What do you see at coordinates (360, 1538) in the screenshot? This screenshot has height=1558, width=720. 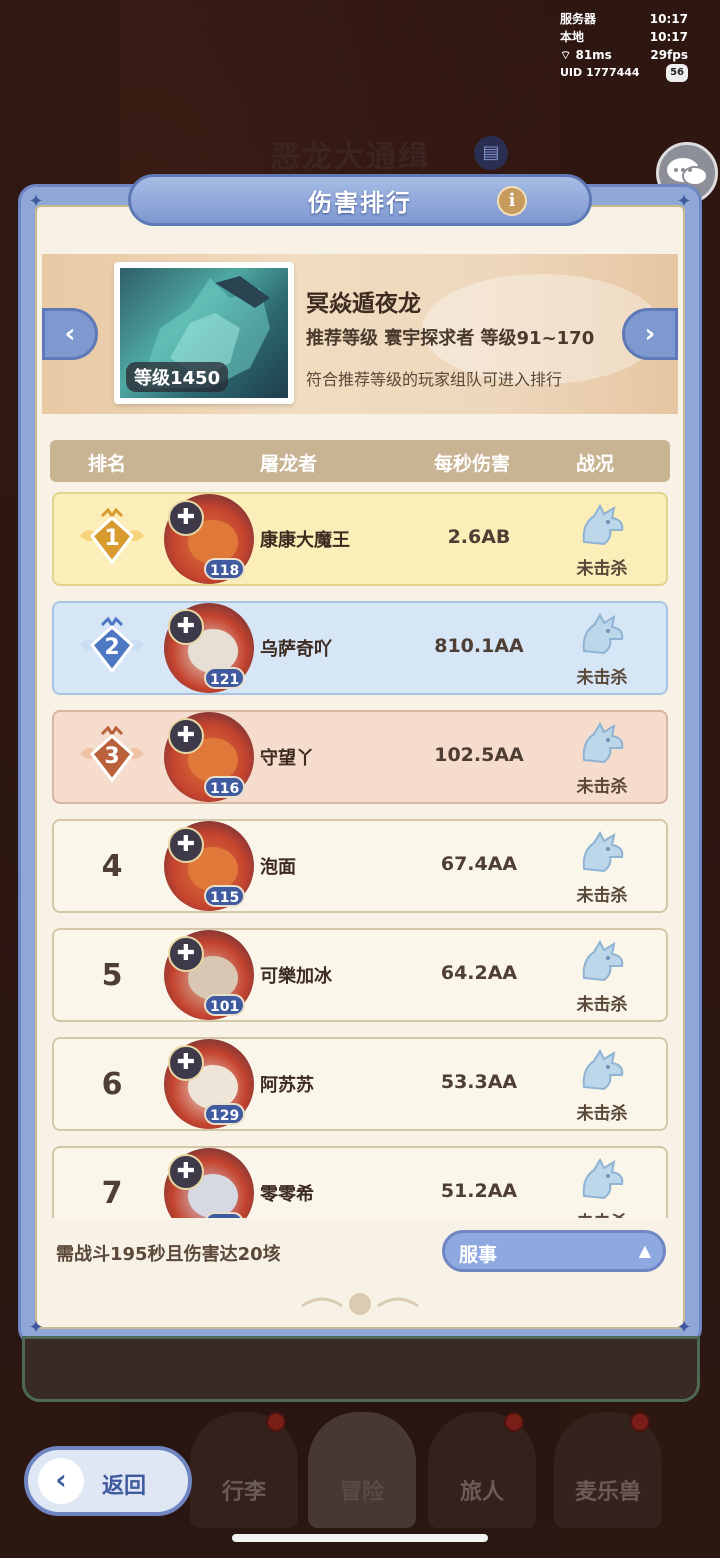 I see `home-indicator` at bounding box center [360, 1538].